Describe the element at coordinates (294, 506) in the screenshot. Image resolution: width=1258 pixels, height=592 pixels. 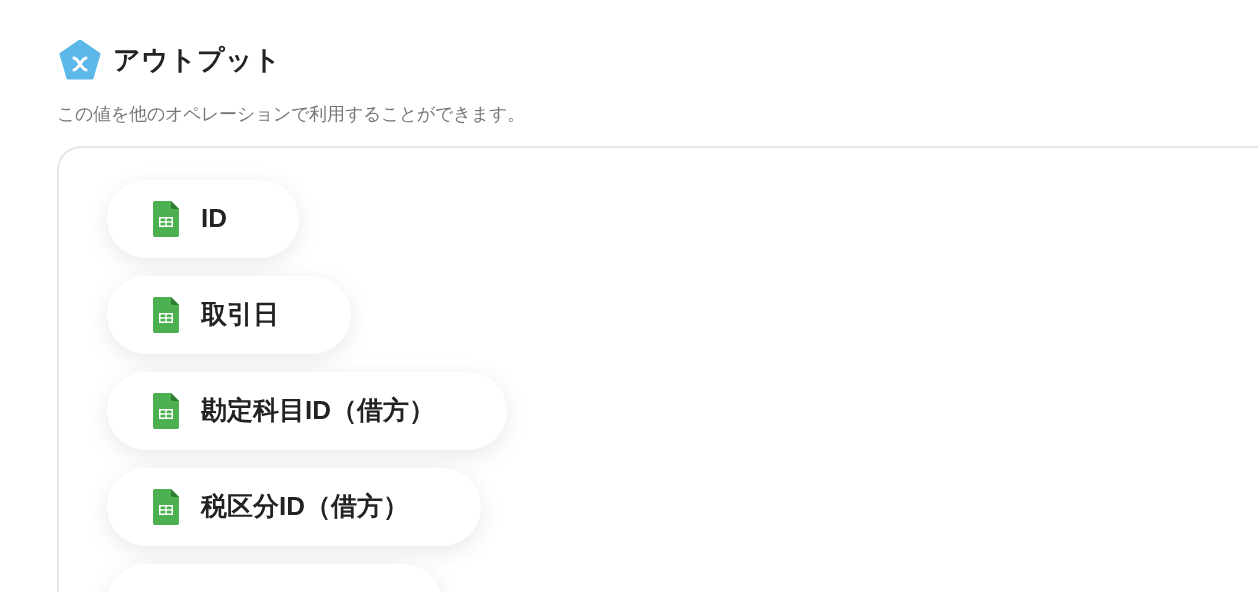
I see `output-chip: 税区分ID（借方）` at that location.